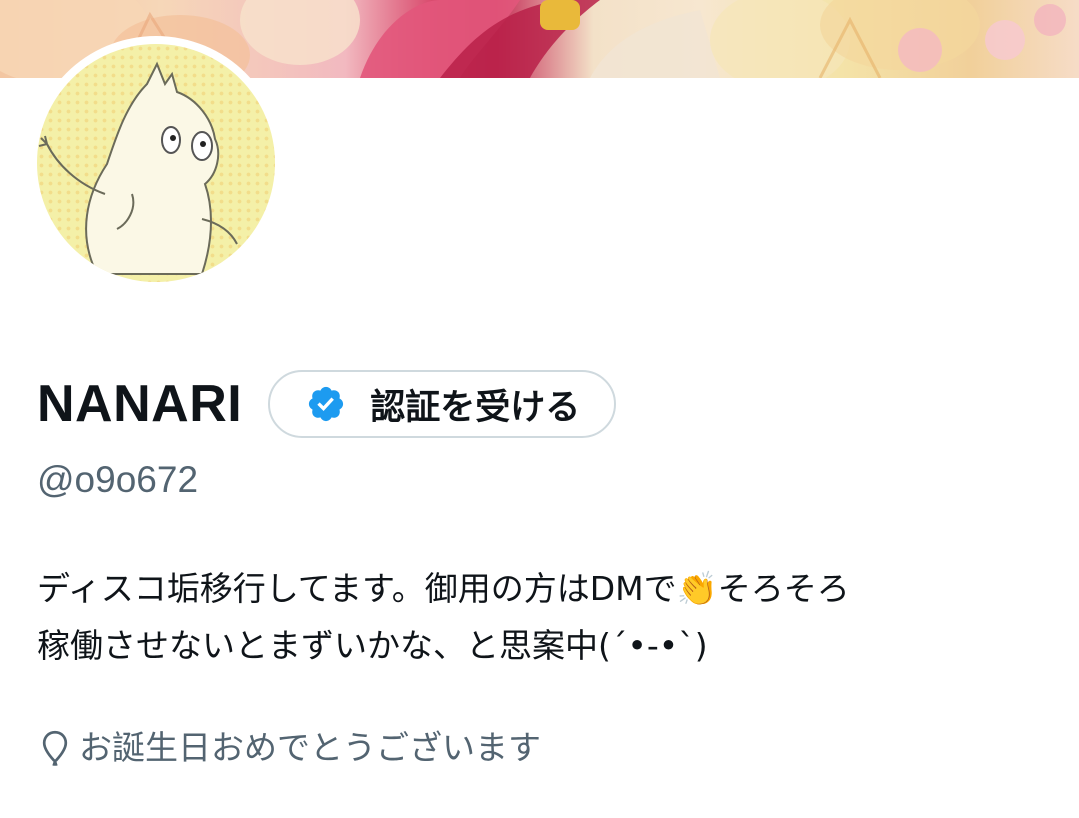  What do you see at coordinates (118, 479) in the screenshot?
I see `profile-handle: @o9o672` at bounding box center [118, 479].